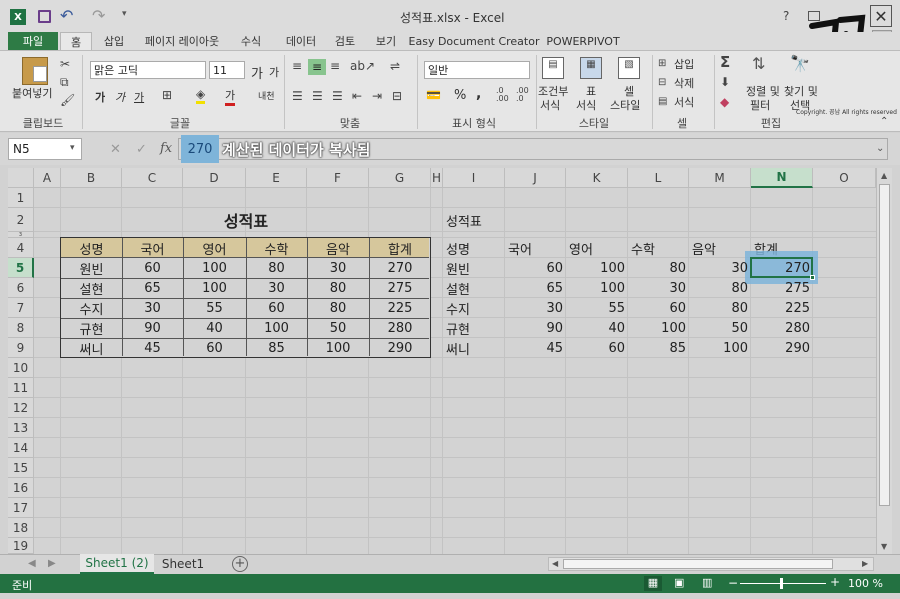  What do you see at coordinates (550, 105) in the screenshot?
I see `conditional-format-button-sub: 서식` at bounding box center [550, 105].